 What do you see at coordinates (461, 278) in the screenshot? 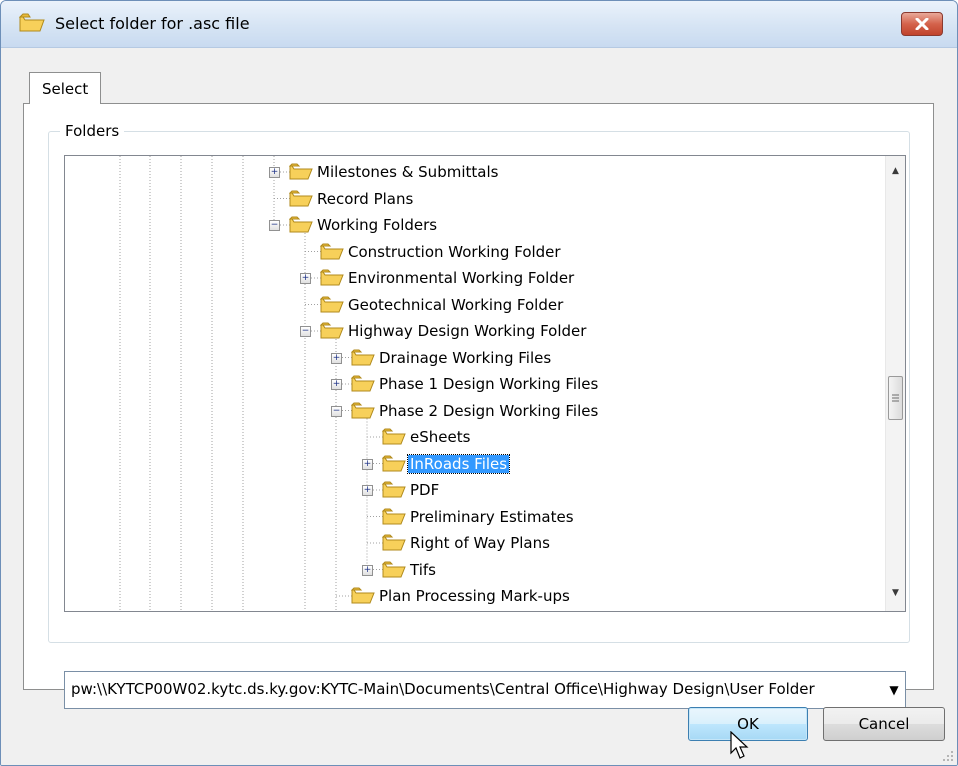
I see `tree-node-label: Environmental Working Folder` at bounding box center [461, 278].